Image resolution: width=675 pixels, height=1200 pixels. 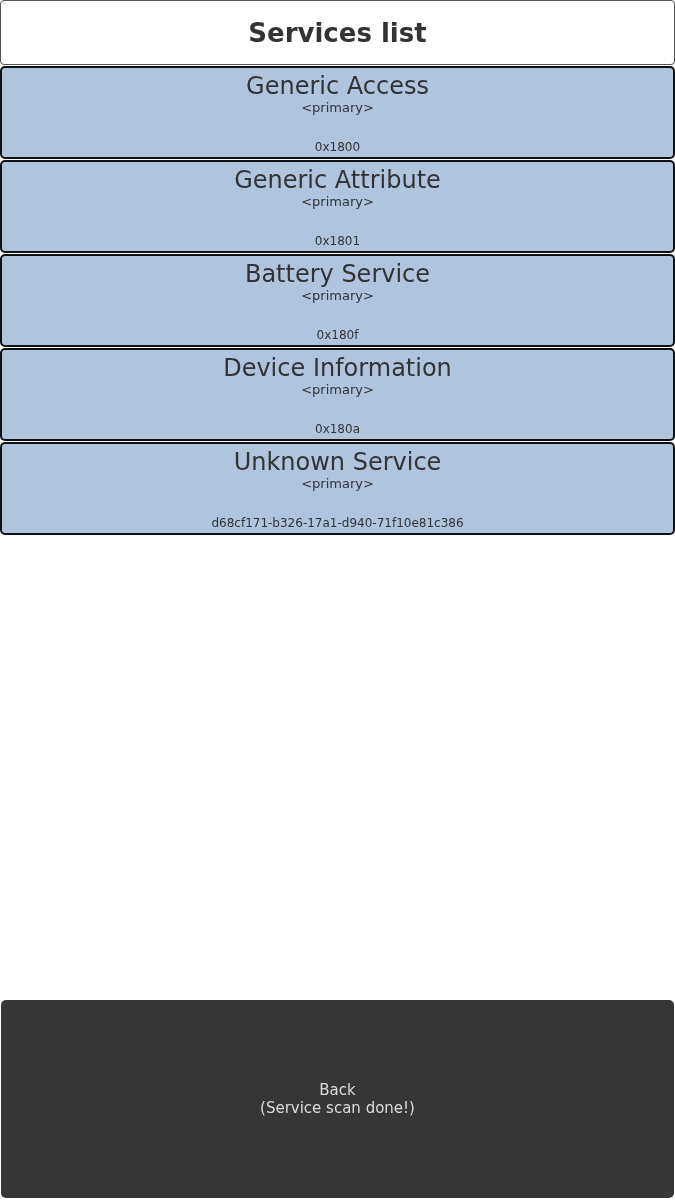 I want to click on service-uuid: 0x180f, so click(x=337, y=335).